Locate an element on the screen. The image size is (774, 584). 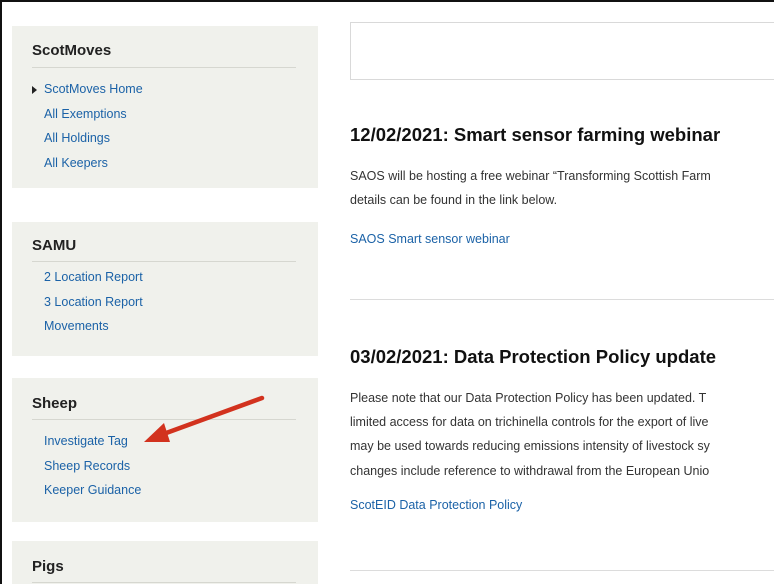
sidebar-item-all-holdings: All Holdings is located at coordinates (93, 138).